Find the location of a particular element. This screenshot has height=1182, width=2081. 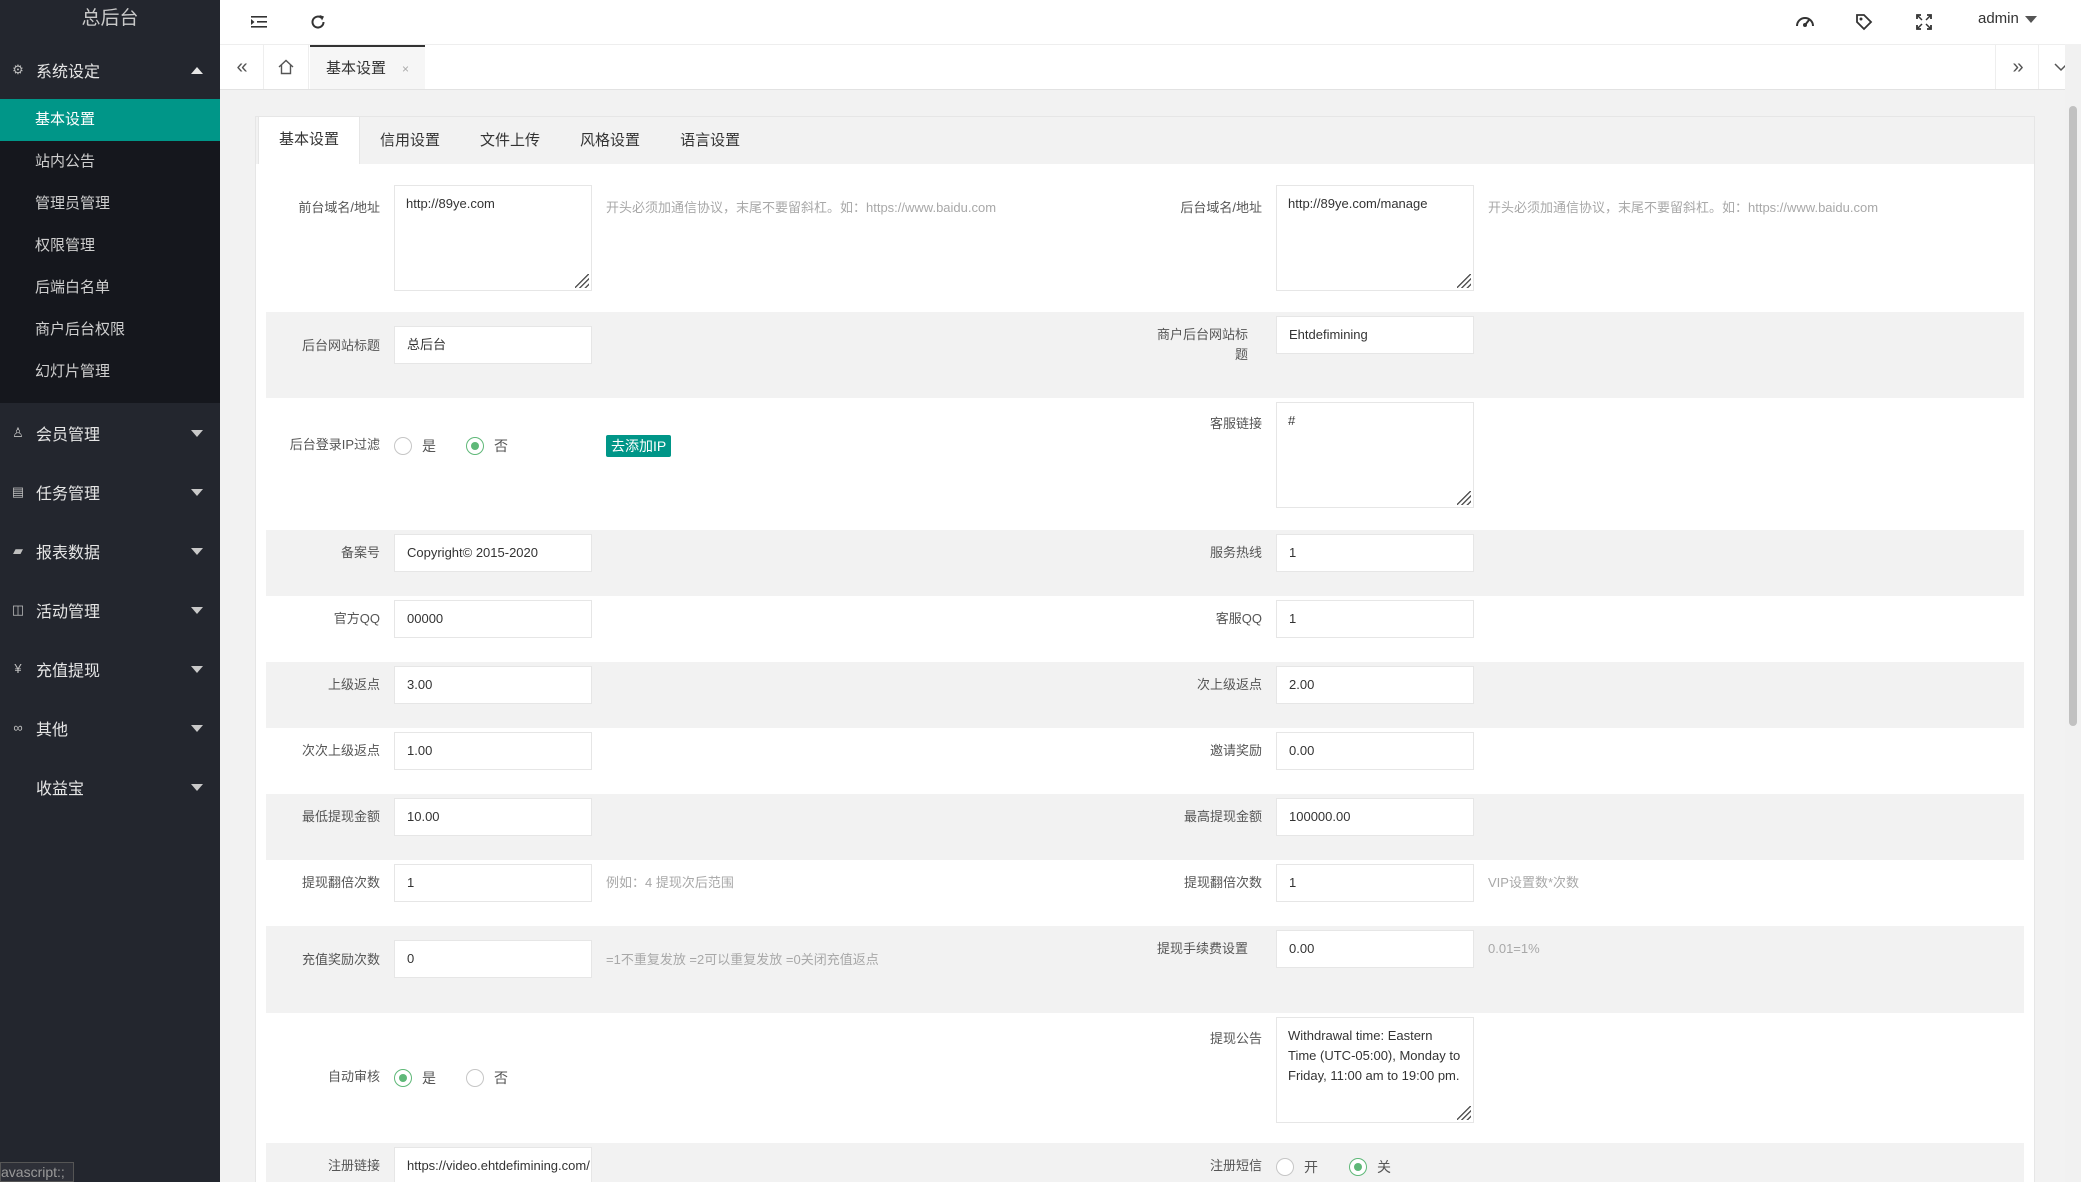

tab-style: 风格设置 is located at coordinates (610, 141).